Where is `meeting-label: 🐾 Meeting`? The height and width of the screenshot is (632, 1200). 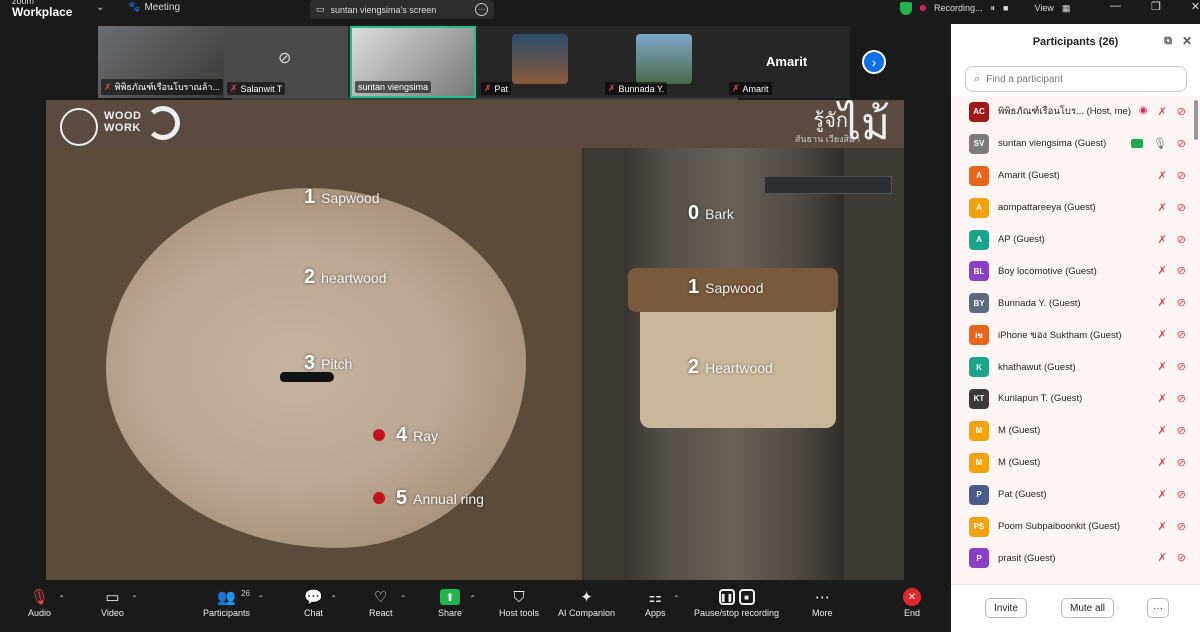 meeting-label: 🐾 Meeting is located at coordinates (154, 7).